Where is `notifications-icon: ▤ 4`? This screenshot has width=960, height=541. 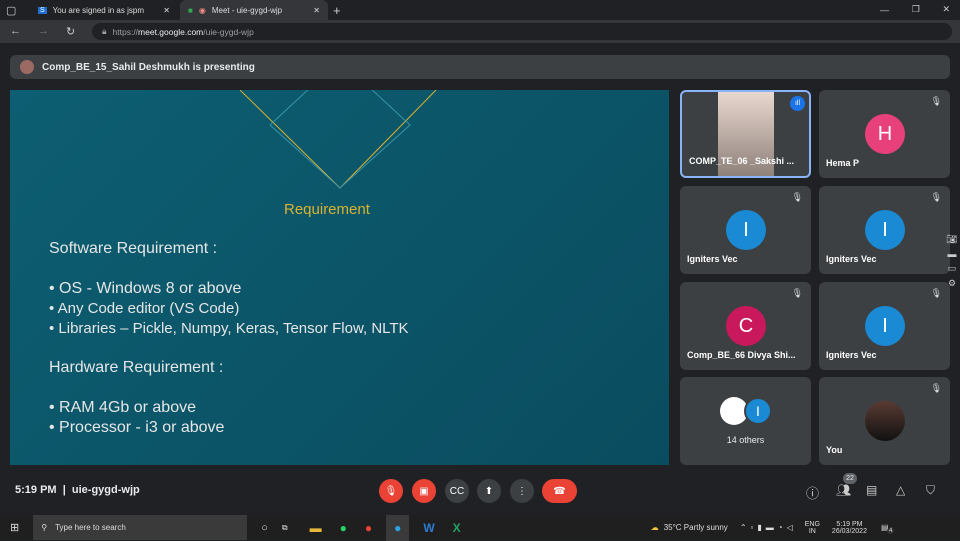
notifications-icon: ▤ 4 is located at coordinates (888, 528).